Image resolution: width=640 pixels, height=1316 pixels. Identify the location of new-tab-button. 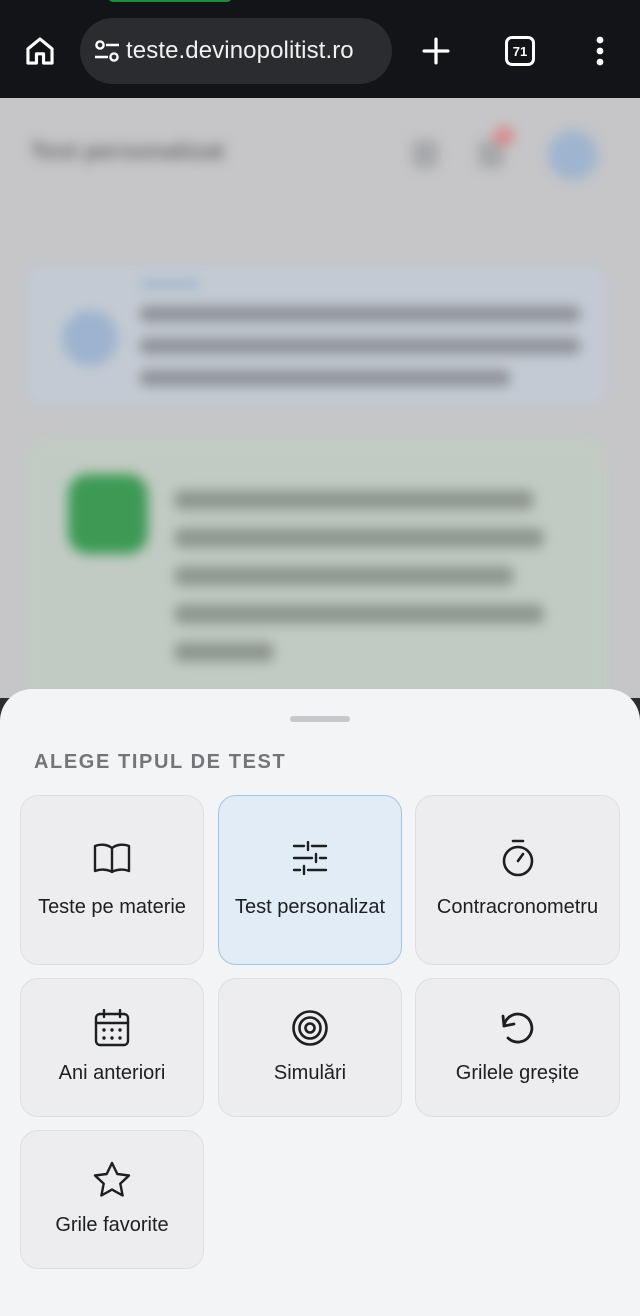
(436, 51).